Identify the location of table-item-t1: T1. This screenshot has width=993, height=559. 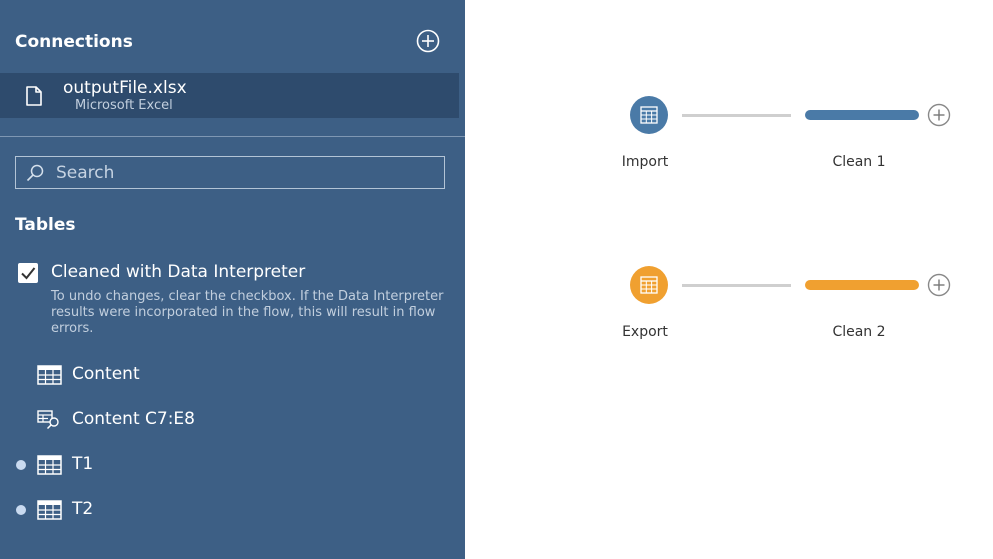
(232, 465).